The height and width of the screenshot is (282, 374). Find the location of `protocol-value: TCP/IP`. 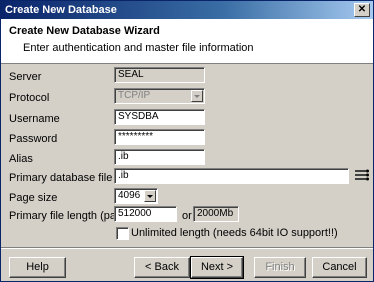

protocol-value: TCP/IP is located at coordinates (134, 95).